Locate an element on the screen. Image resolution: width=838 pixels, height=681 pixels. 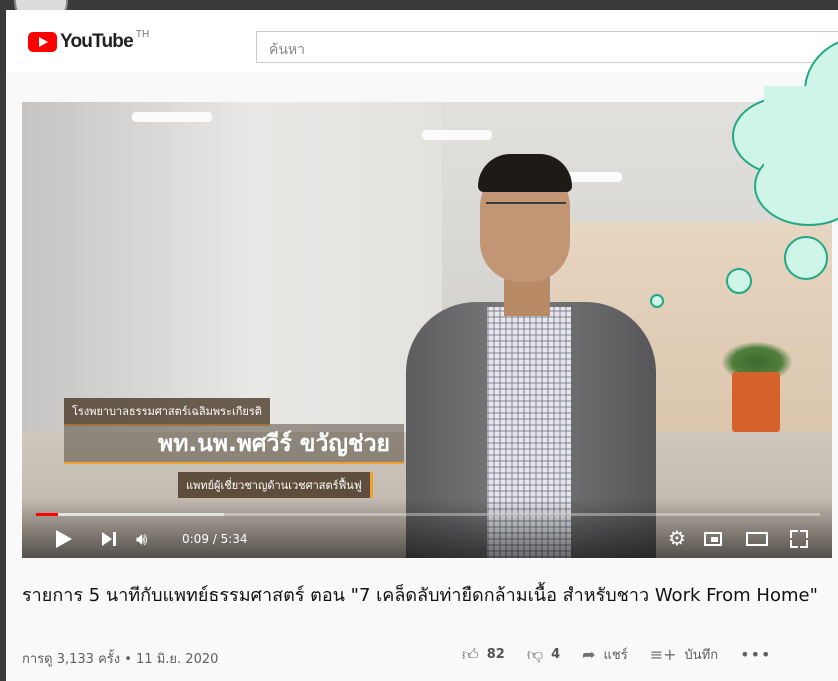
youtube-logo: YouTube TH is located at coordinates (89, 41).